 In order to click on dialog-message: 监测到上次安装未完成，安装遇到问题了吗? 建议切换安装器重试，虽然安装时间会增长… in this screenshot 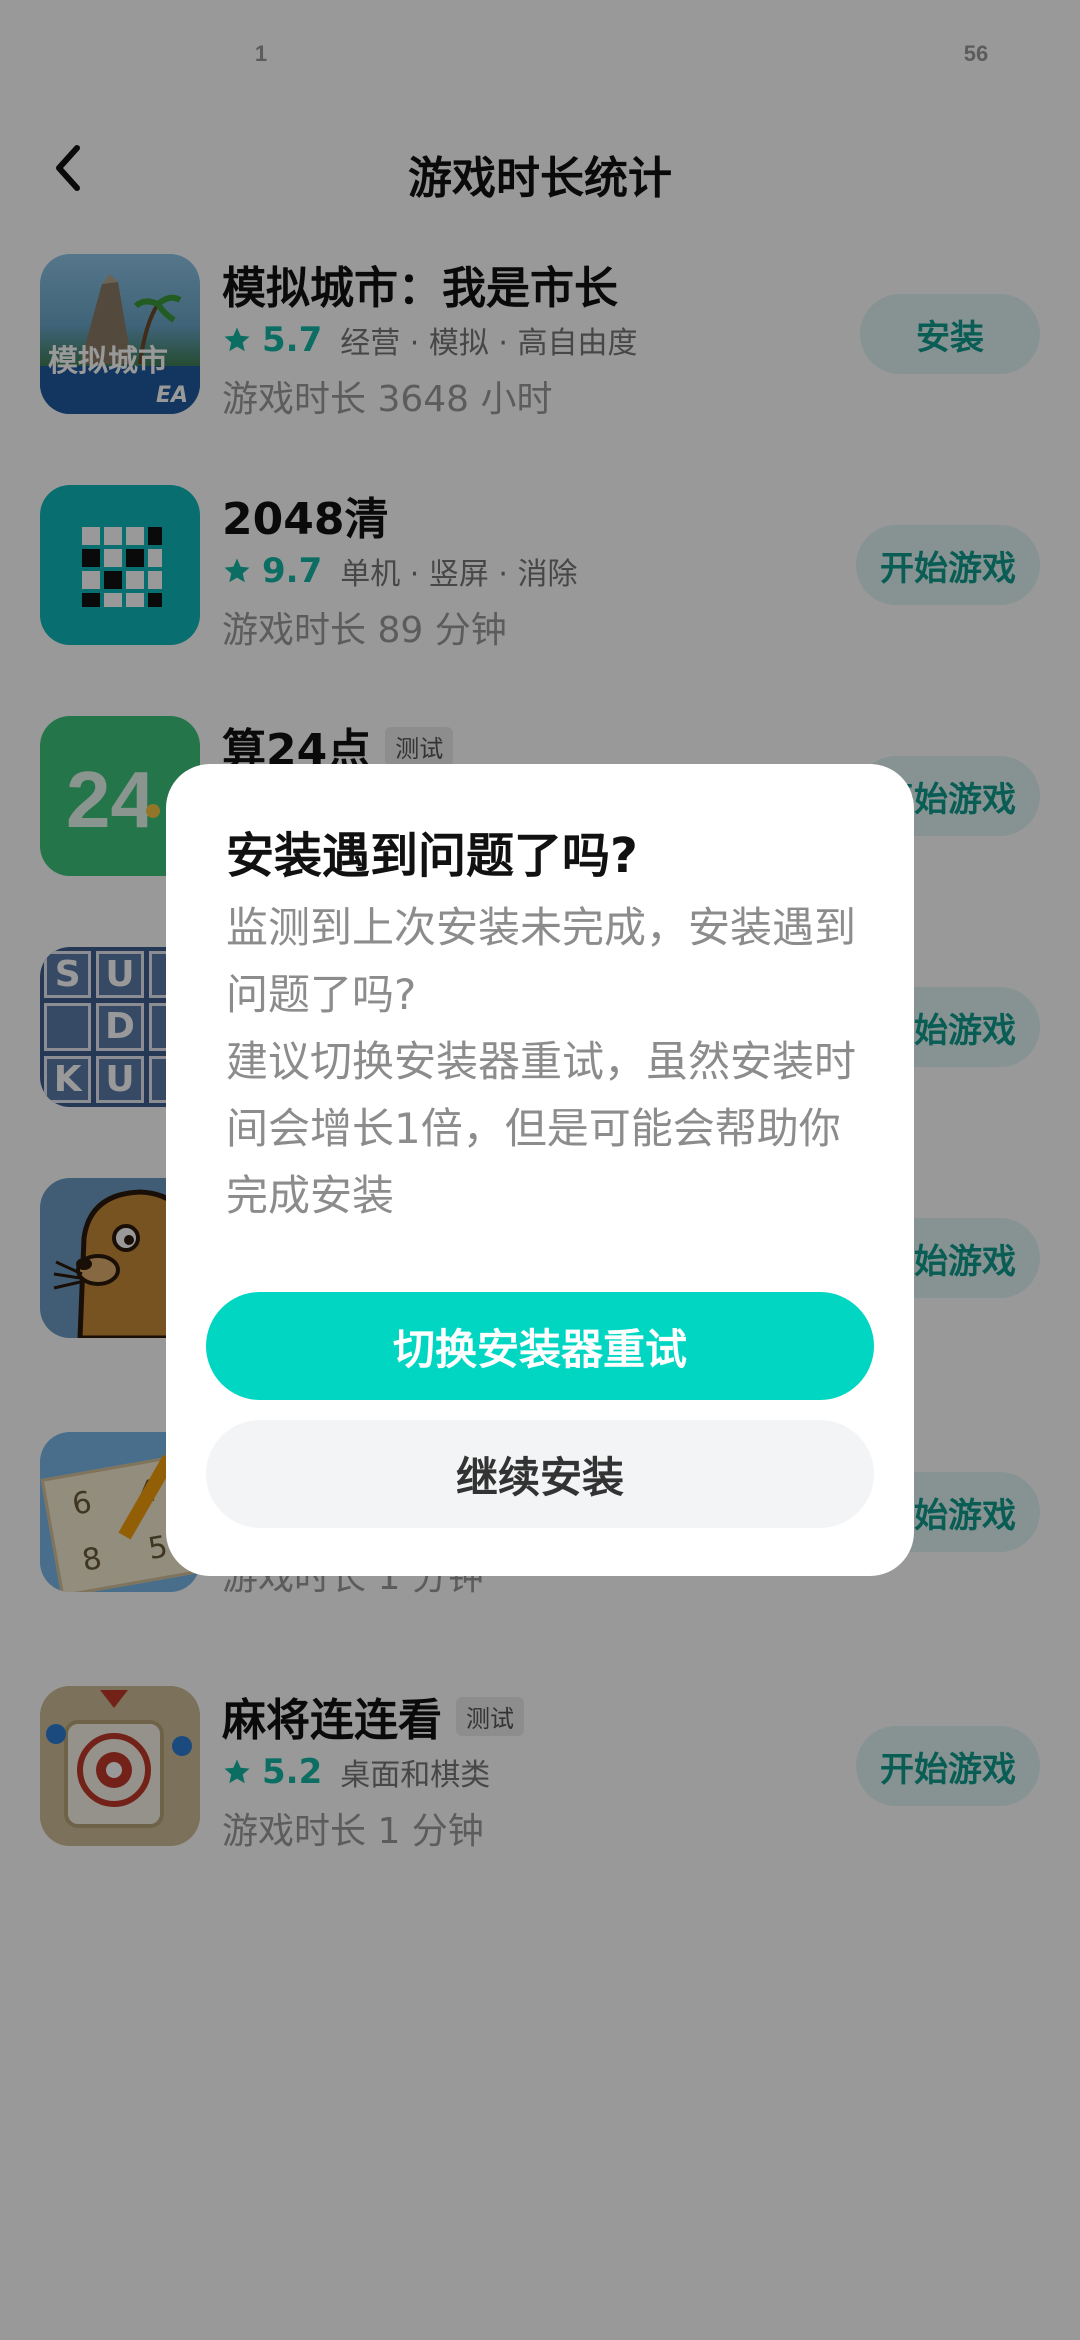, I will do `click(541, 1061)`.